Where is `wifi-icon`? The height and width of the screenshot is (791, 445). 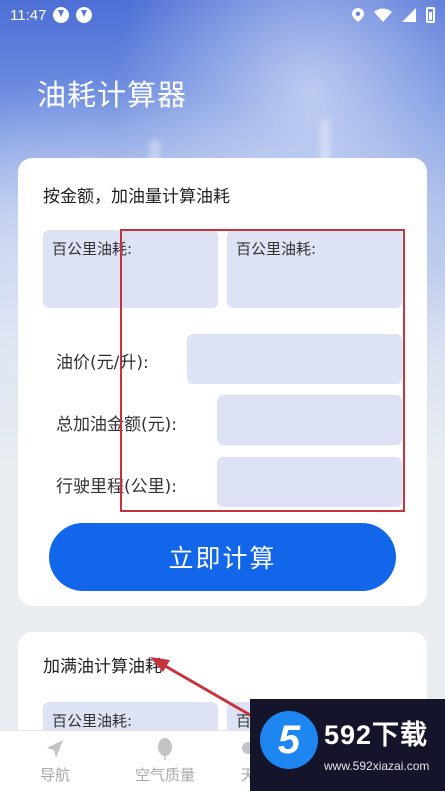 wifi-icon is located at coordinates (383, 15).